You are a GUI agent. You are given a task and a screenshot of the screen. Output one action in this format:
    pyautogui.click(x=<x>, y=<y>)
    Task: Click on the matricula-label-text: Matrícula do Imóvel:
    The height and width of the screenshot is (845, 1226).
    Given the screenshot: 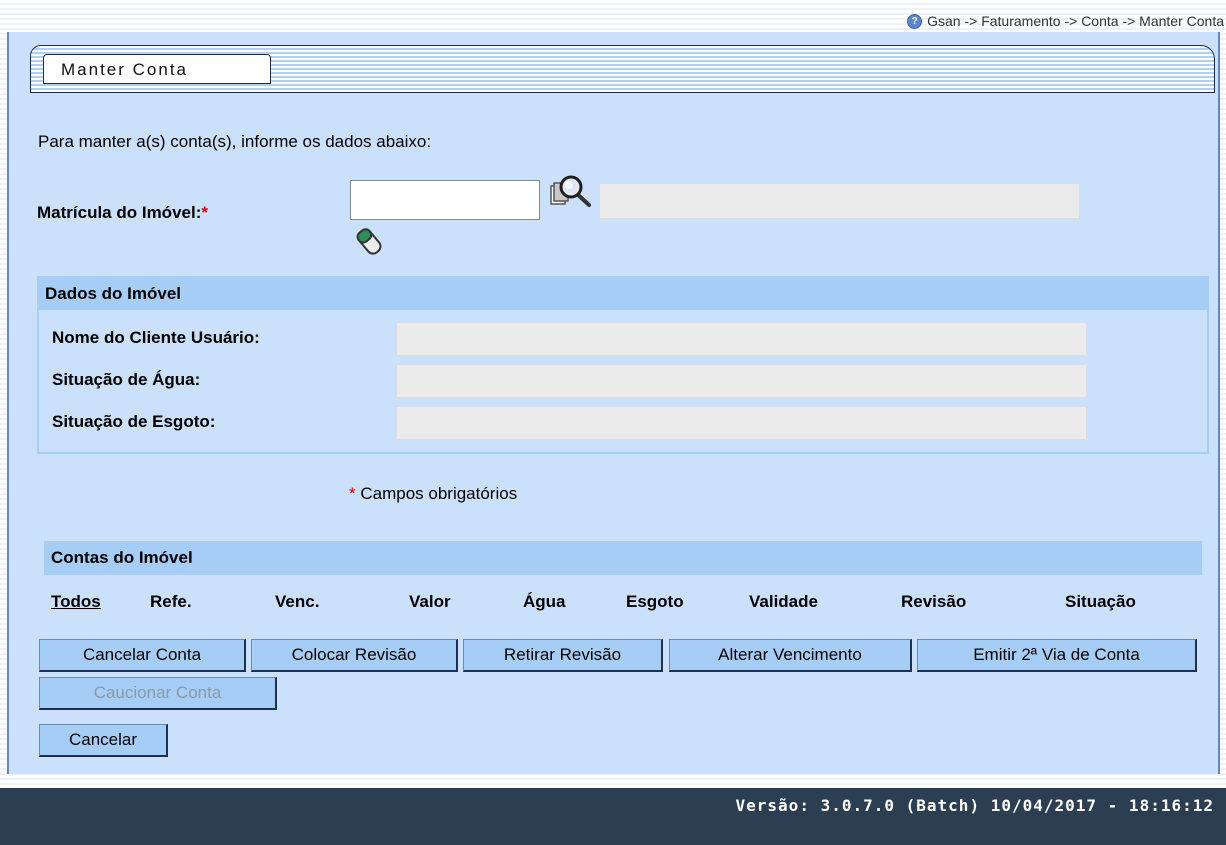 What is the action you would take?
    pyautogui.click(x=119, y=212)
    